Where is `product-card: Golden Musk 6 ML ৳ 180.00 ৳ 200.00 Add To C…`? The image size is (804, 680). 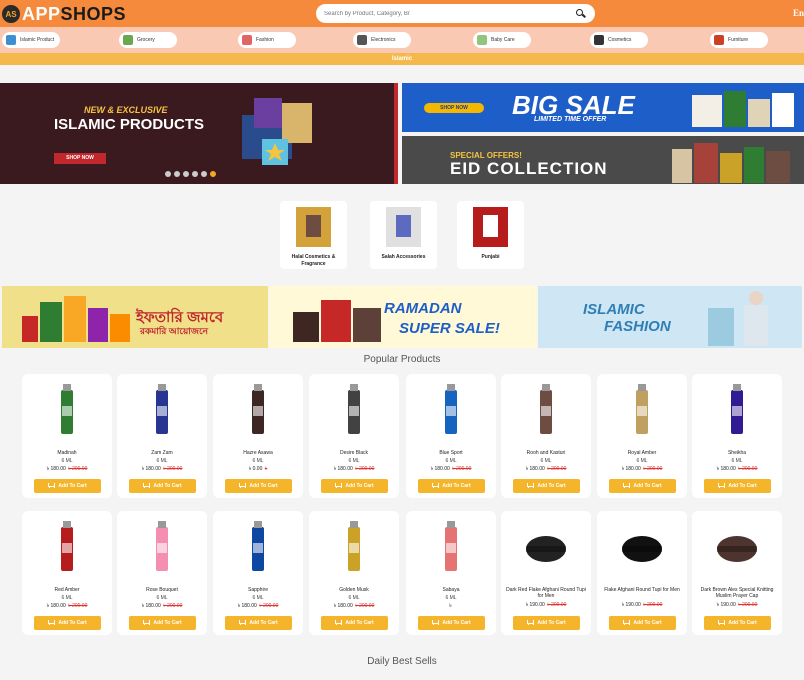
product-card: Golden Musk 6 ML ৳ 180.00 ৳ 200.00 Add To C… is located at coordinates (354, 573).